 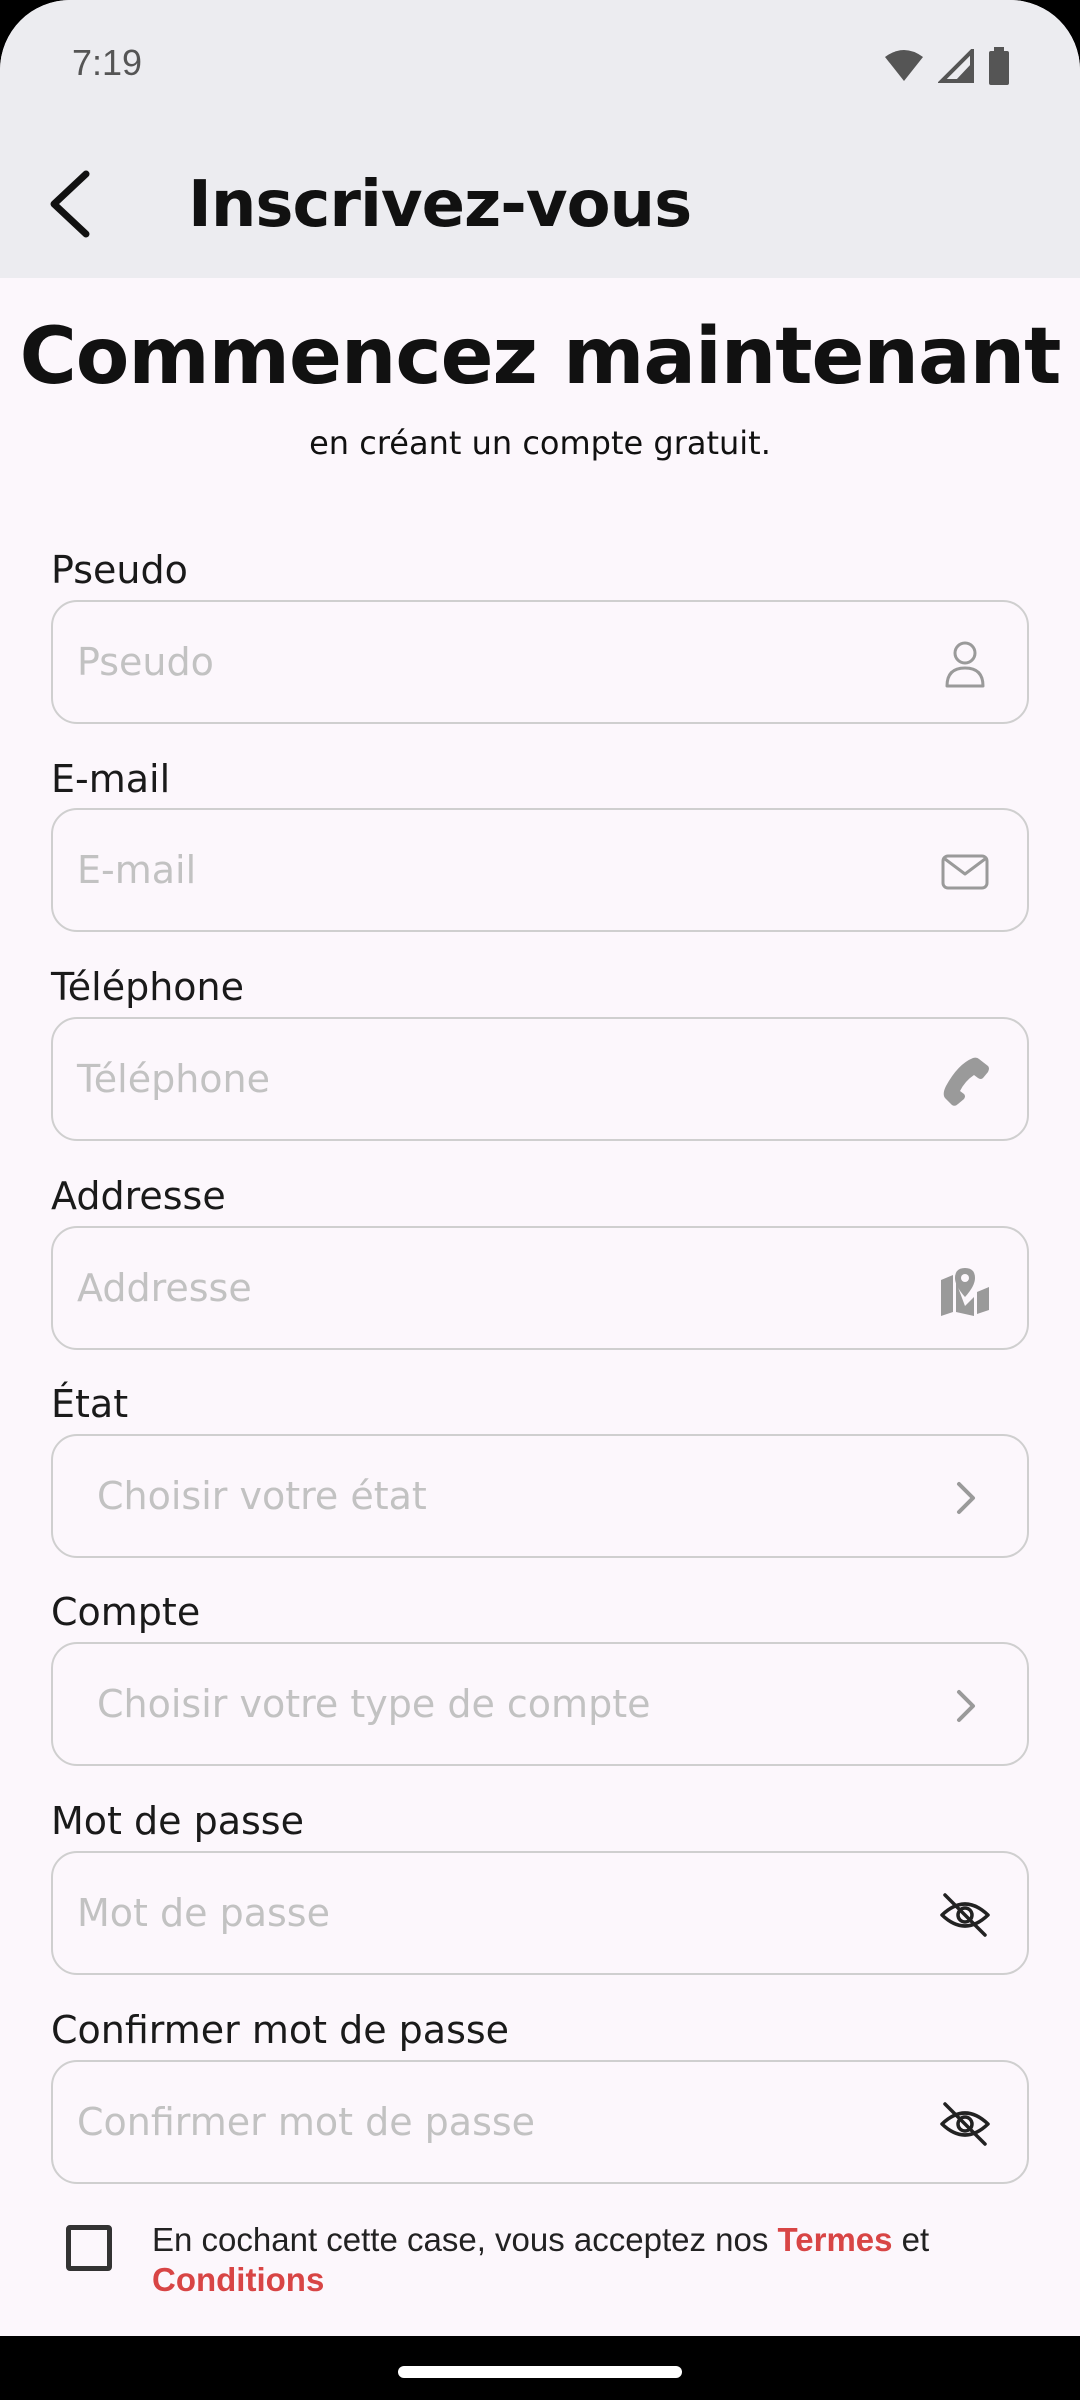 What do you see at coordinates (540, 2372) in the screenshot?
I see `home-indicator` at bounding box center [540, 2372].